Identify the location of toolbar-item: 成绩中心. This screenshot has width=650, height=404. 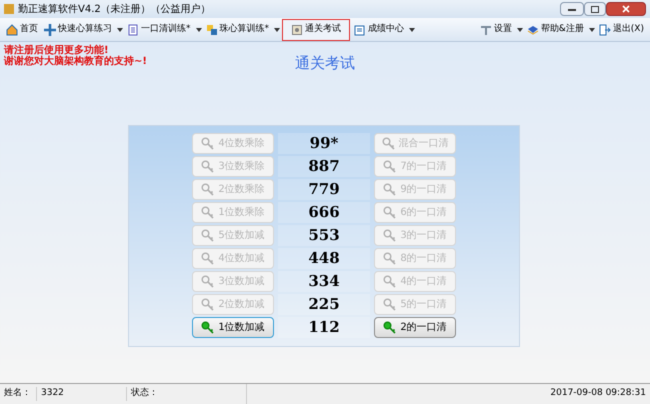
(379, 29).